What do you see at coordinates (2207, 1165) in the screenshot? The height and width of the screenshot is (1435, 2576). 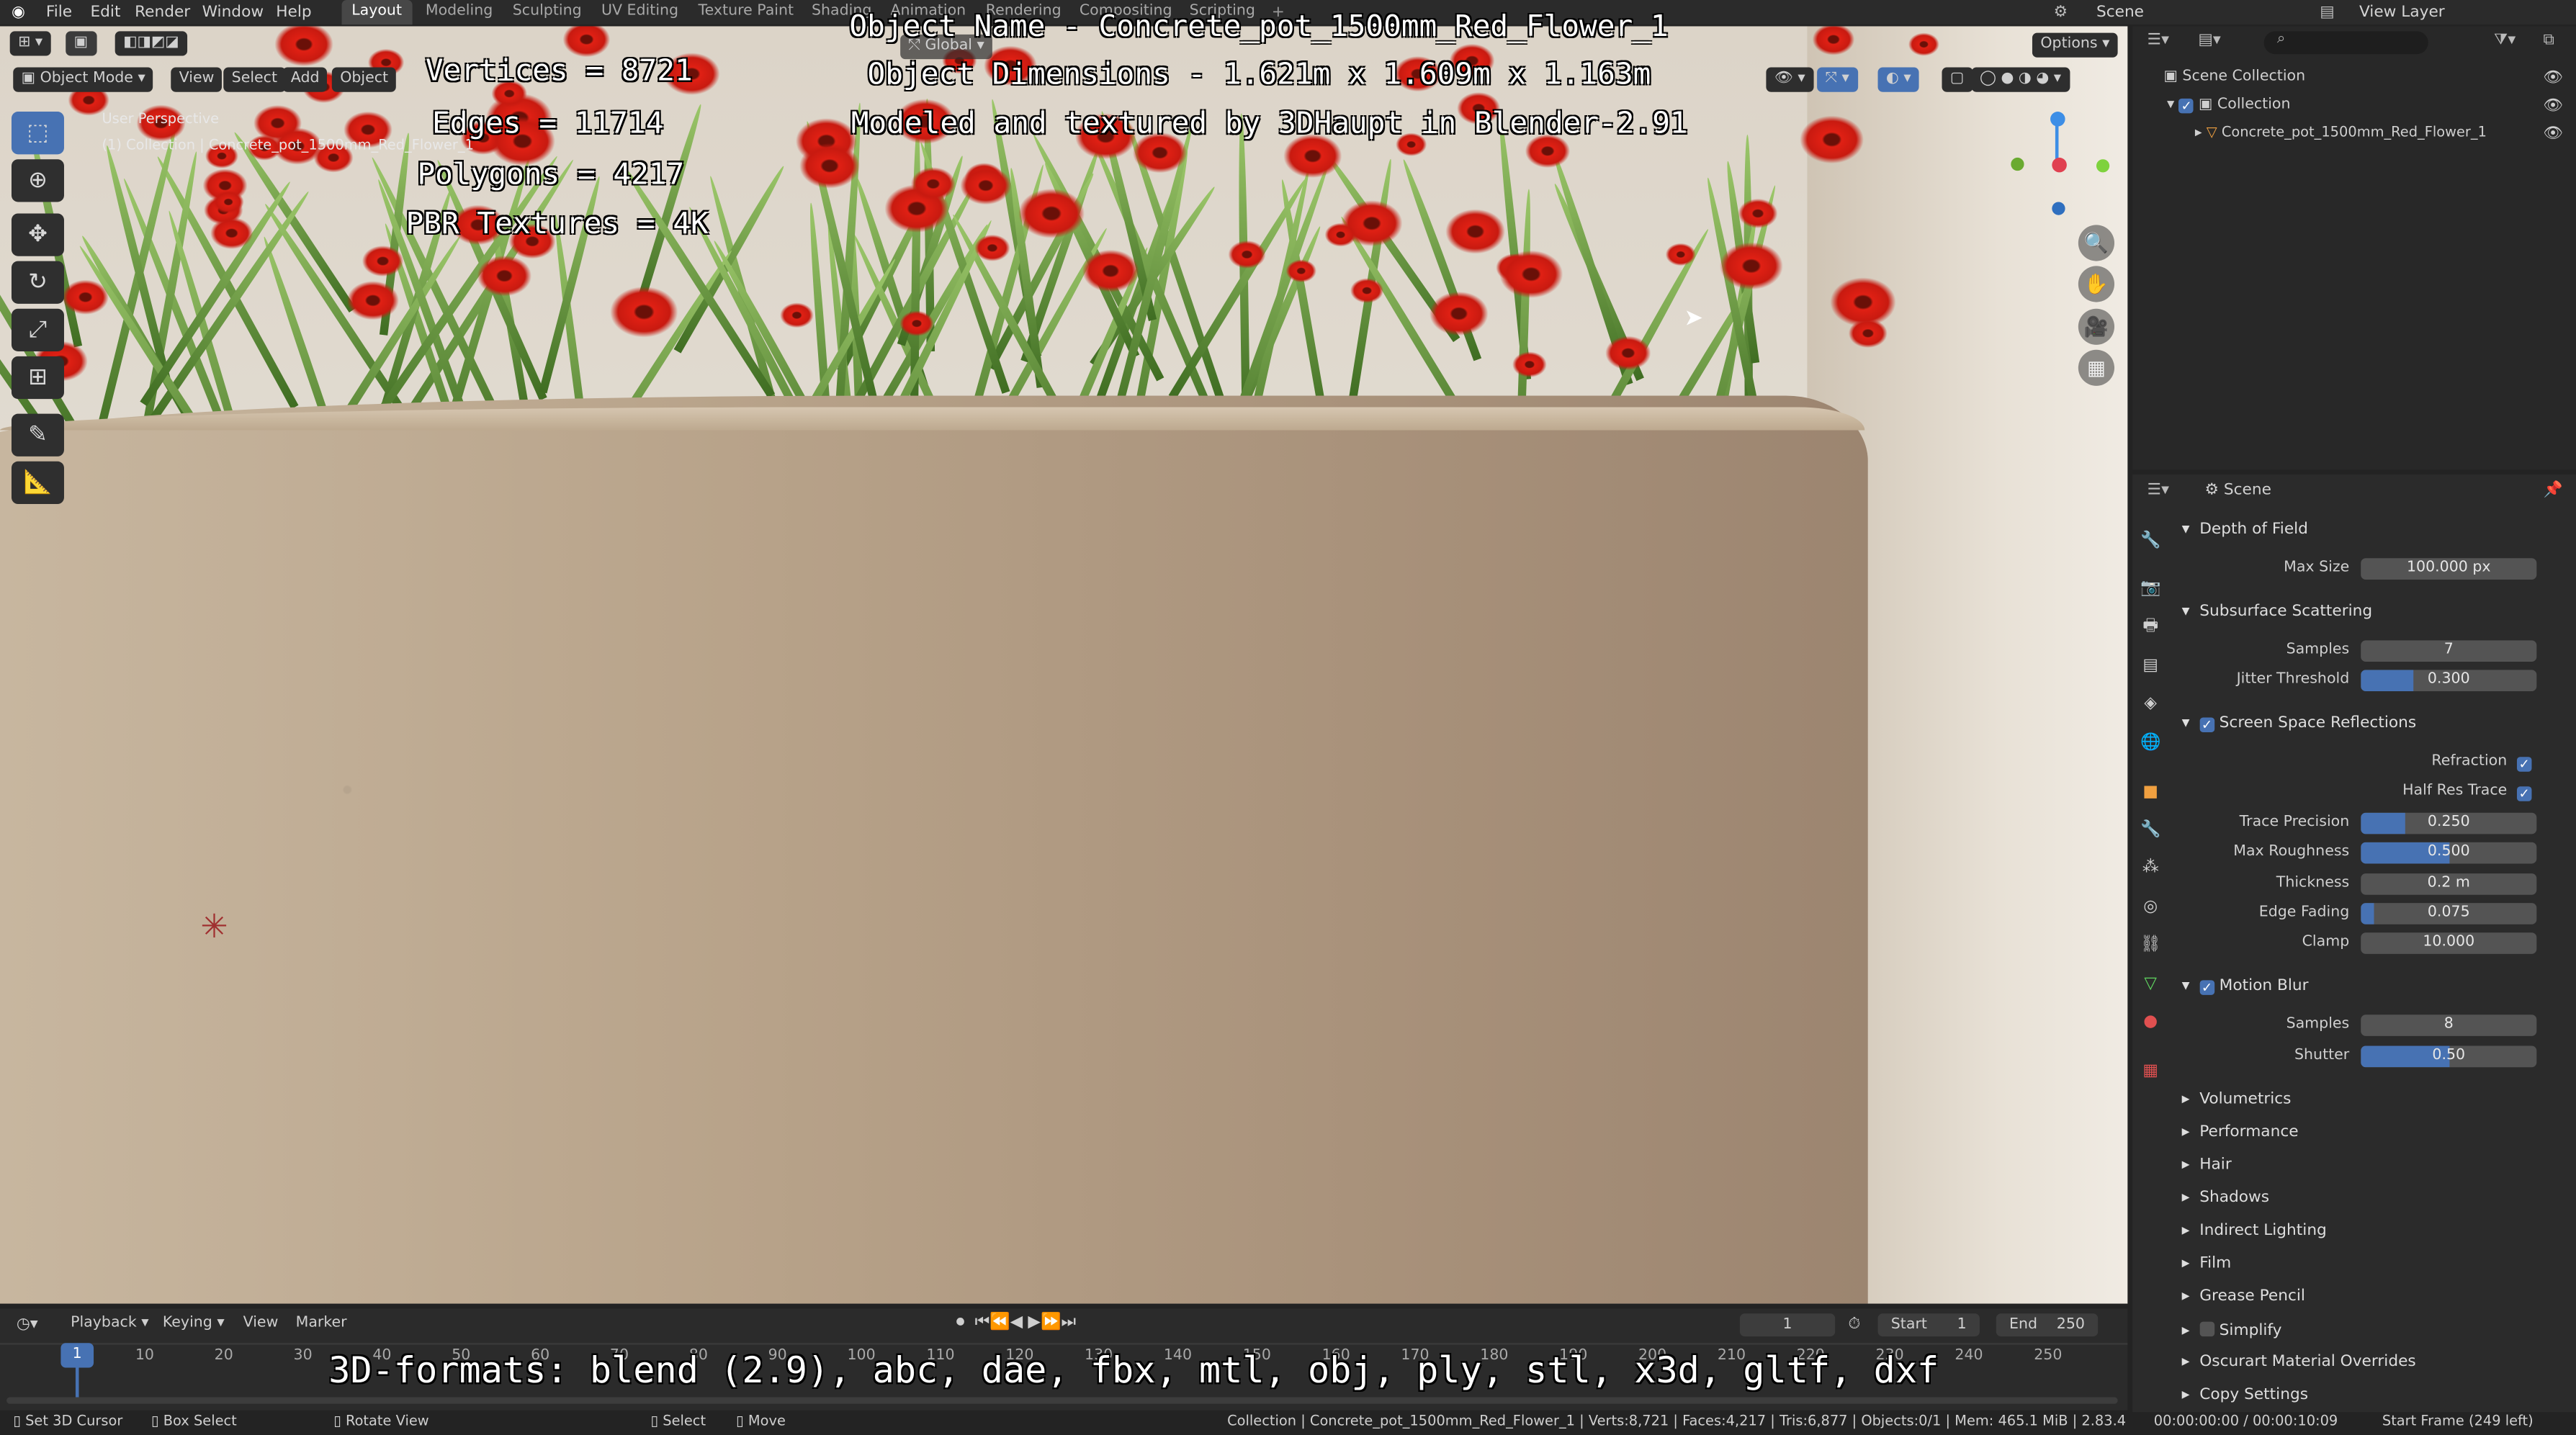 I see `section-hair: ▸ Hair` at bounding box center [2207, 1165].